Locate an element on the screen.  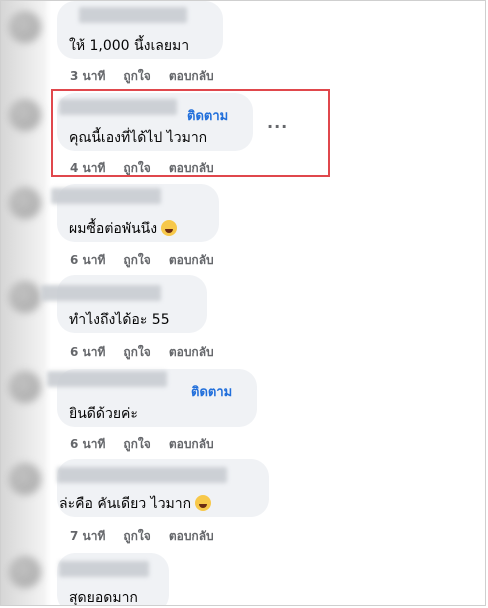
comment-actions: 3 นาที ถูกใจ ตอบกลับ is located at coordinates (142, 76).